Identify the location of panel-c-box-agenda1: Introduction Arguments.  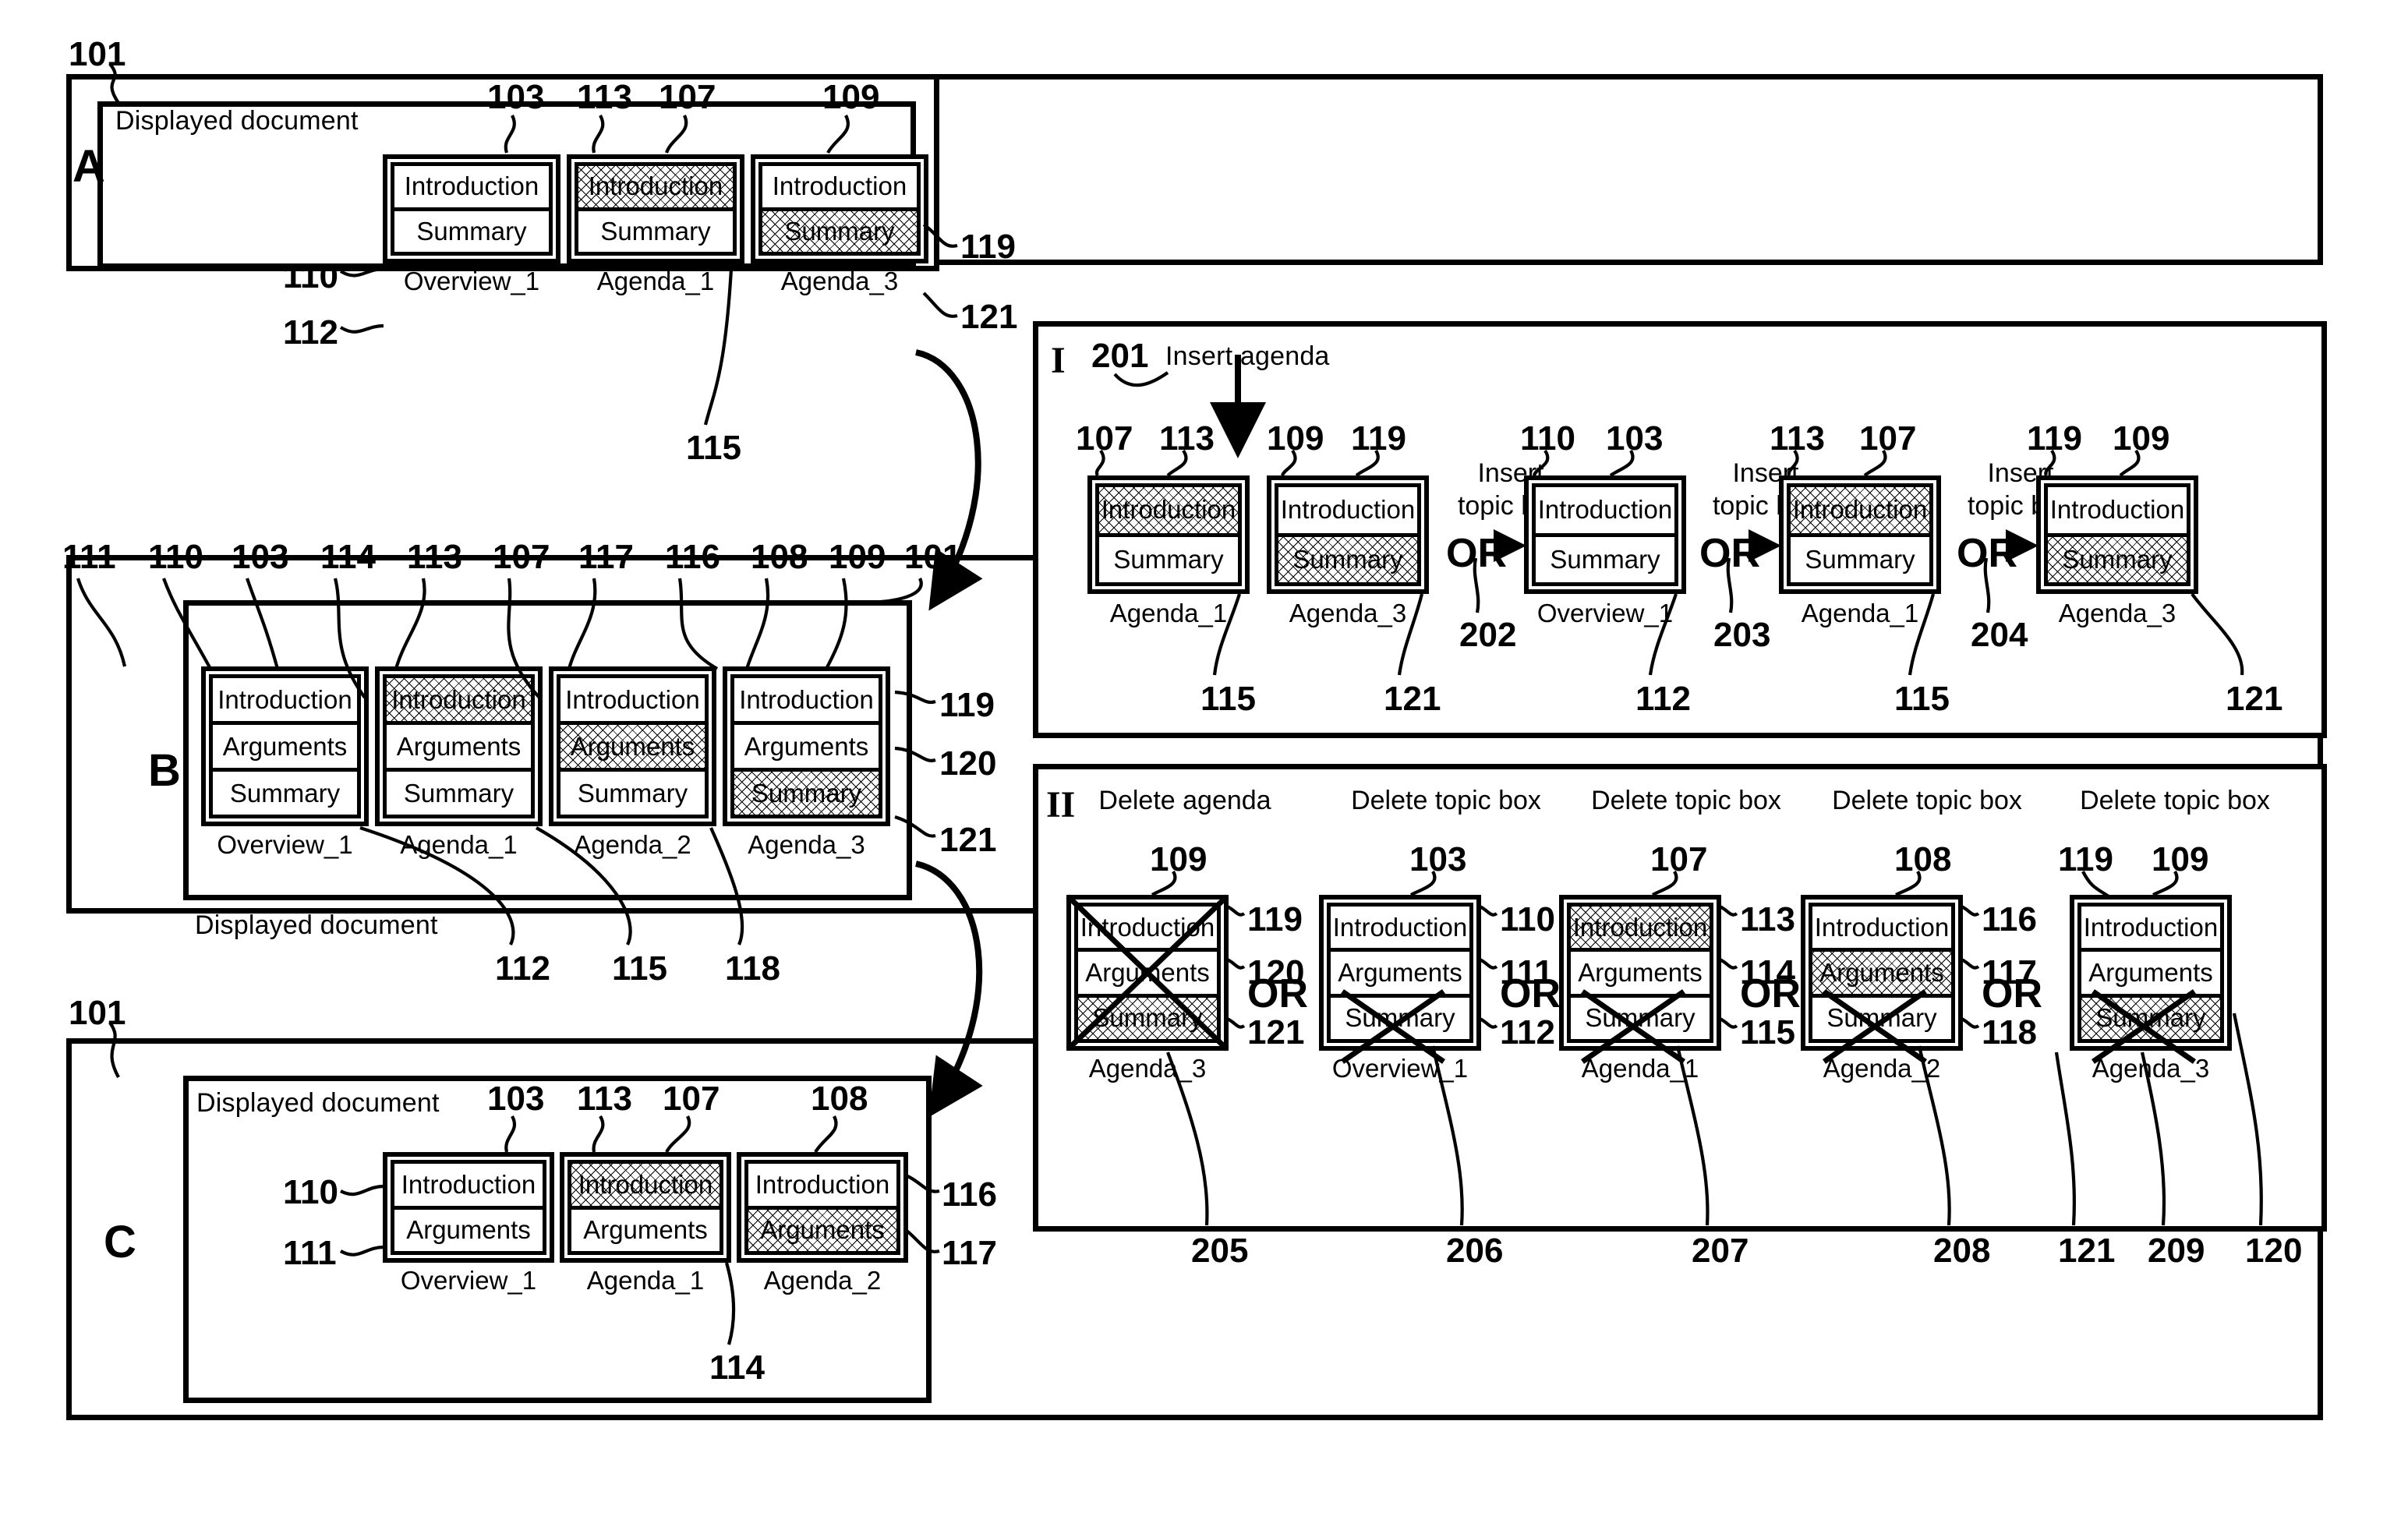
(646, 1207).